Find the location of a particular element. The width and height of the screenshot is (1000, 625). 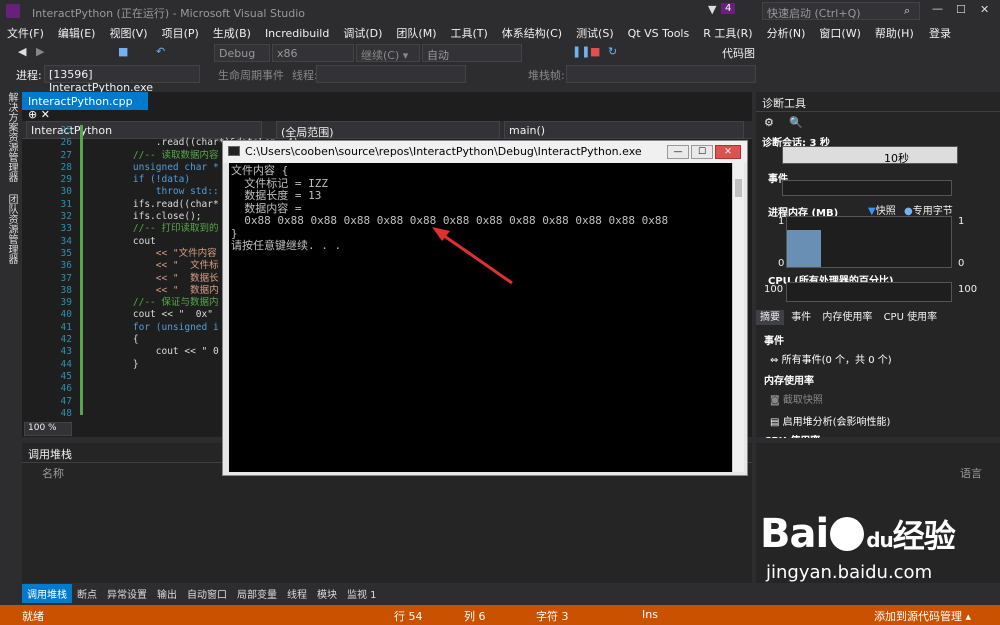

console-maximize-button: ☐ is located at coordinates (702, 152).